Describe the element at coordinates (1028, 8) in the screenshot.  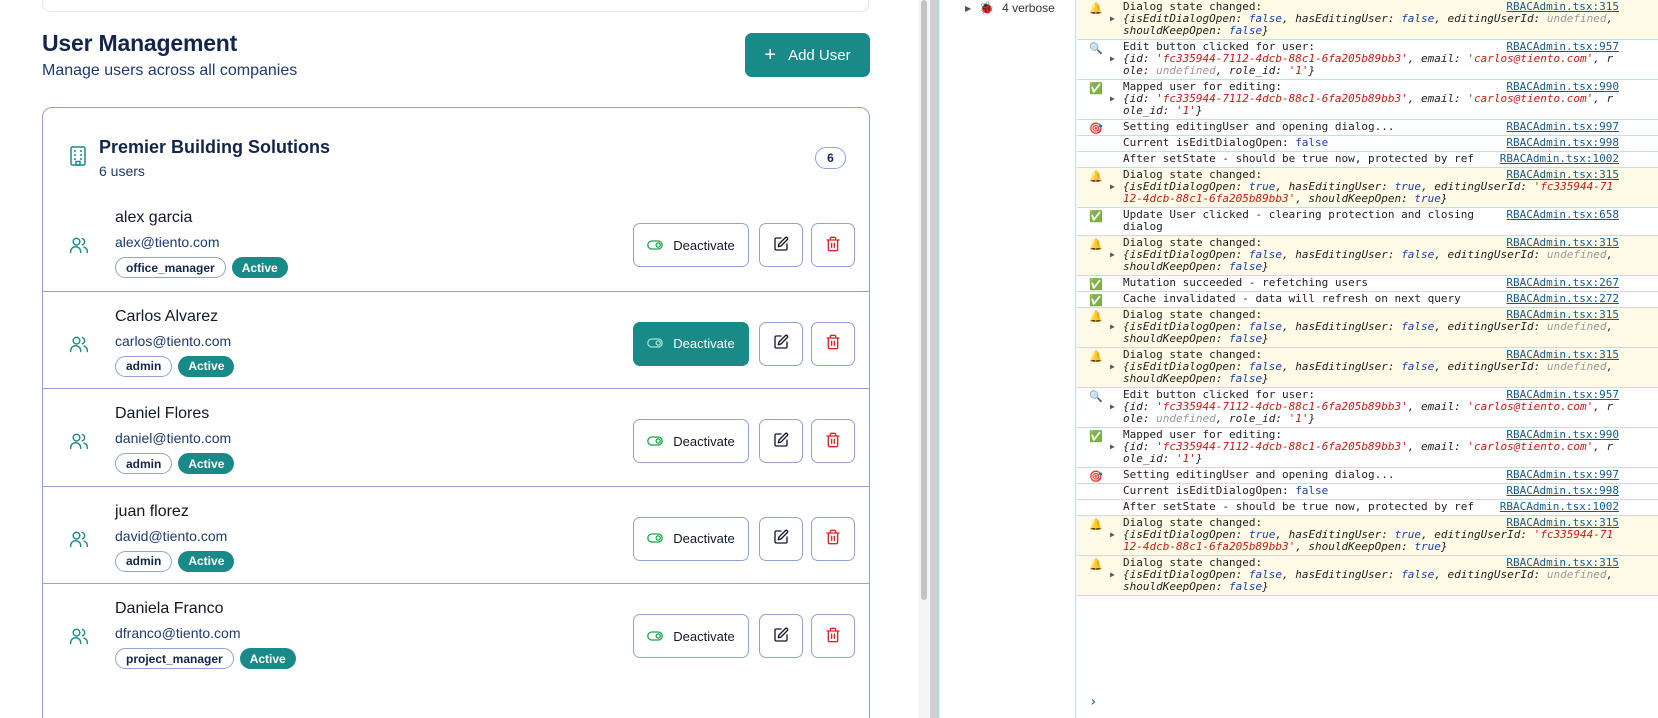
I see `verbose-label: 4 verbose` at that location.